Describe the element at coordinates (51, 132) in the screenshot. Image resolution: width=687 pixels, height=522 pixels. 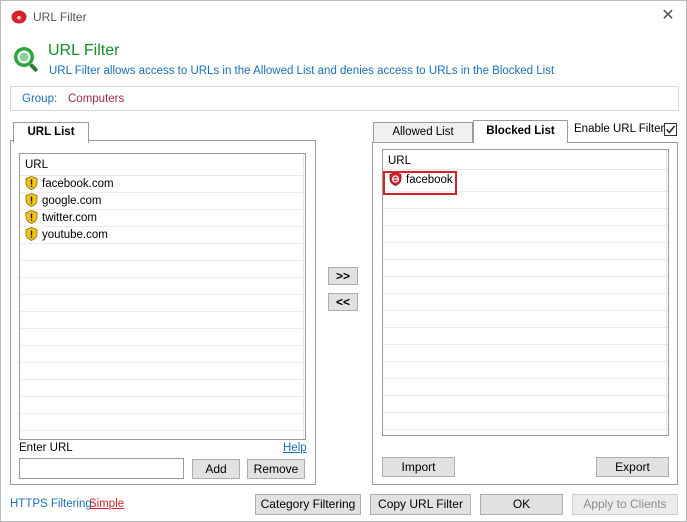
I see `tab-url-list: URL List` at that location.